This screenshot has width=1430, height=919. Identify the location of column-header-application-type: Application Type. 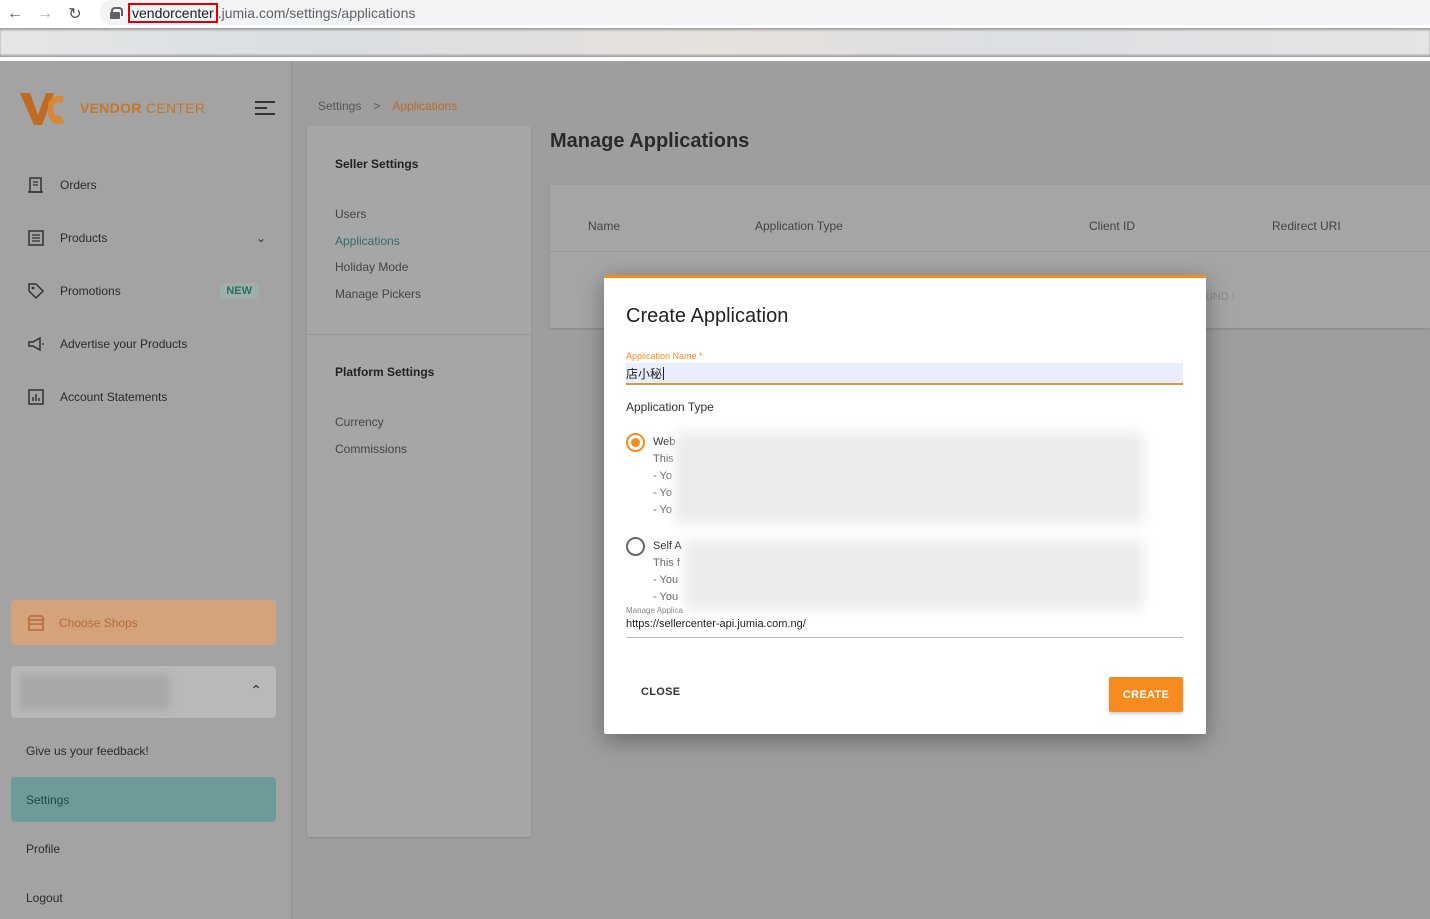
(799, 226).